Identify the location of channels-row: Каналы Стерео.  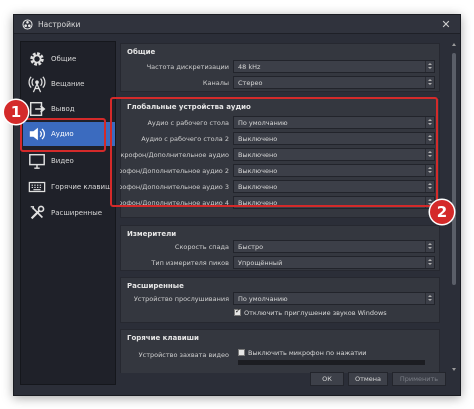
(280, 82).